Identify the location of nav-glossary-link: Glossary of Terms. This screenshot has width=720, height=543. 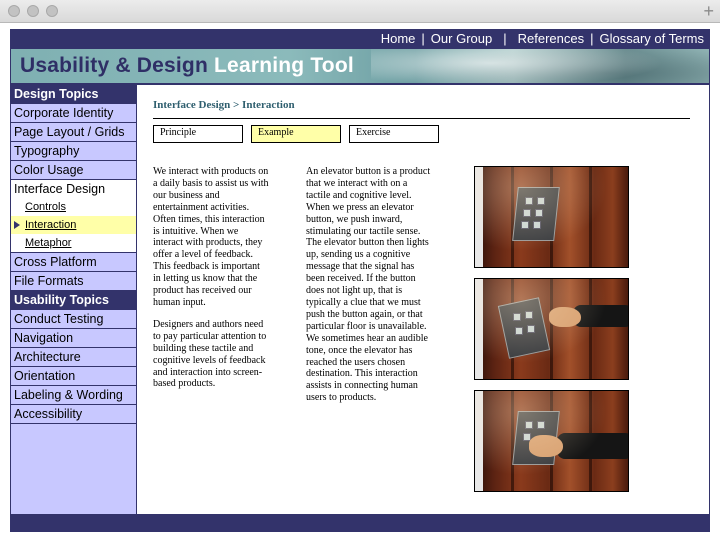
(651, 39).